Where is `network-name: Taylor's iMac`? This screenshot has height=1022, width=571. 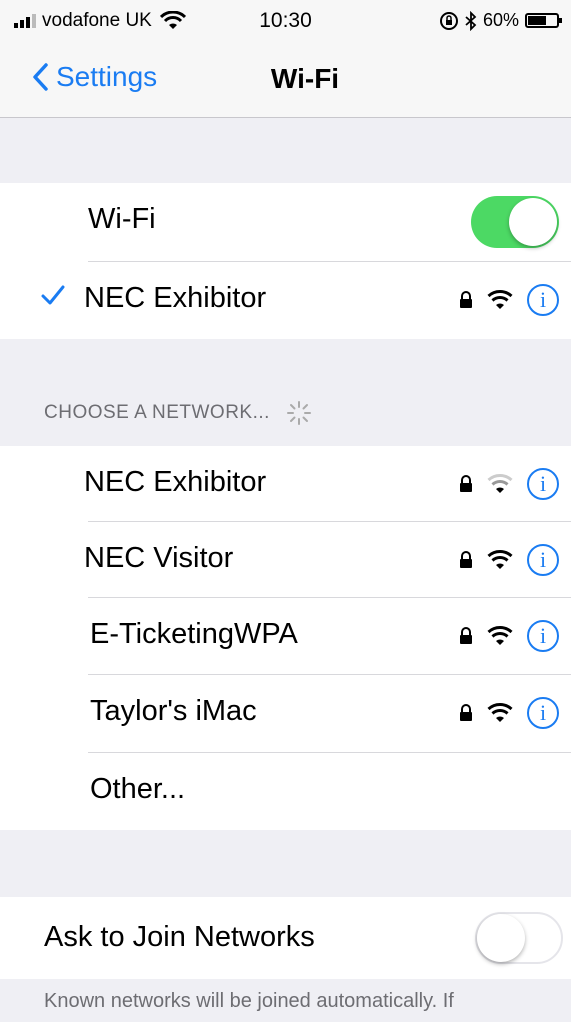 network-name: Taylor's iMac is located at coordinates (173, 711).